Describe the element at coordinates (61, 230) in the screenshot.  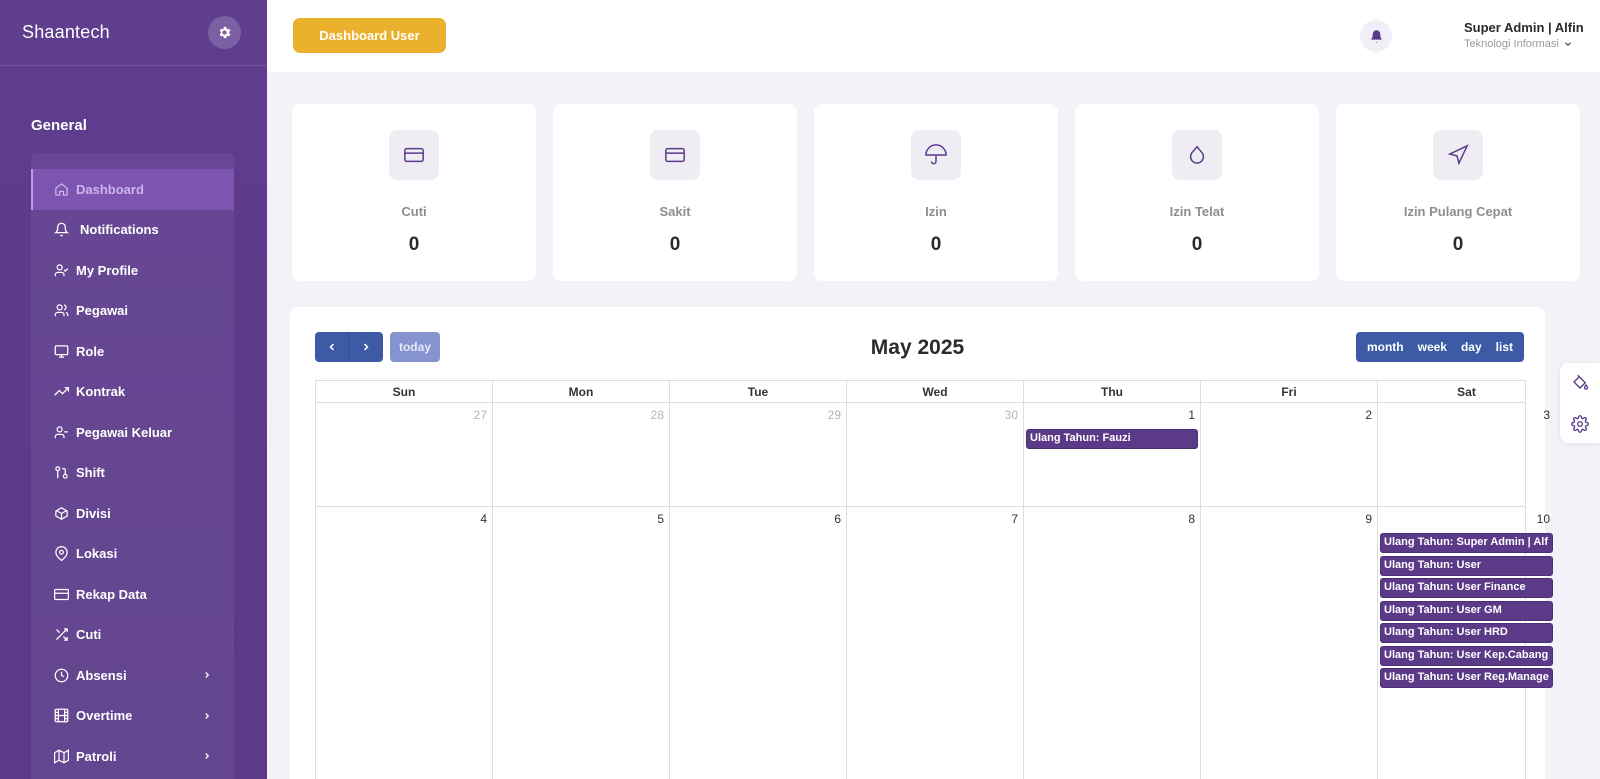
I see `bell-icon` at that location.